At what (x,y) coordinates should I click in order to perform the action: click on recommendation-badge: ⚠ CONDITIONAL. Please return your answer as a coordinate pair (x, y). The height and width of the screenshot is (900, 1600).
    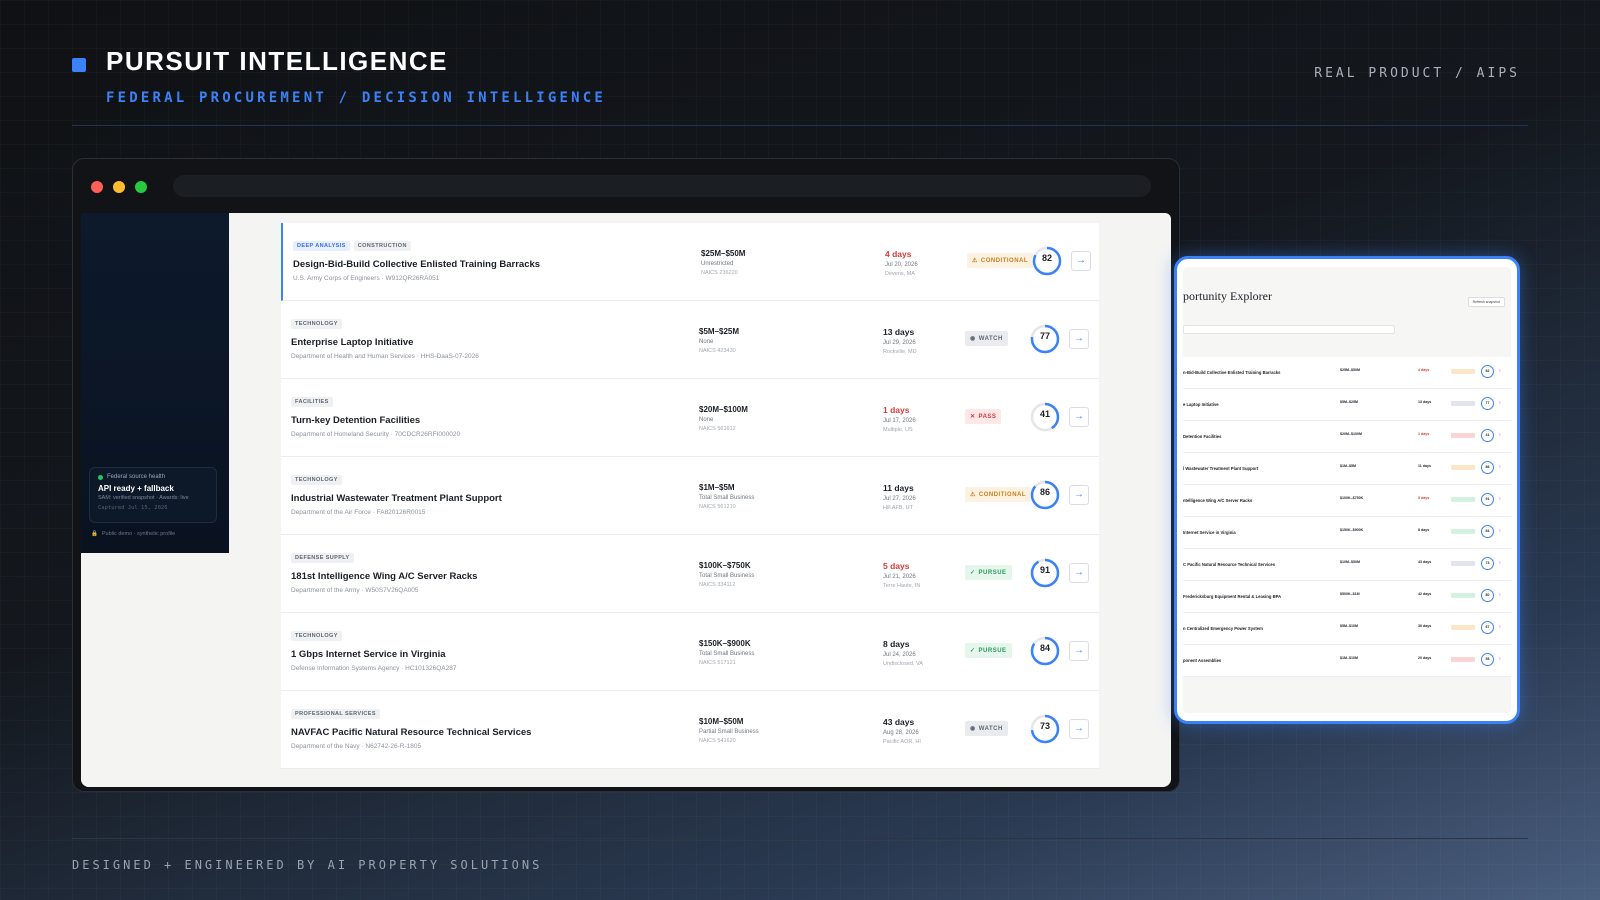
    Looking at the image, I should click on (998, 494).